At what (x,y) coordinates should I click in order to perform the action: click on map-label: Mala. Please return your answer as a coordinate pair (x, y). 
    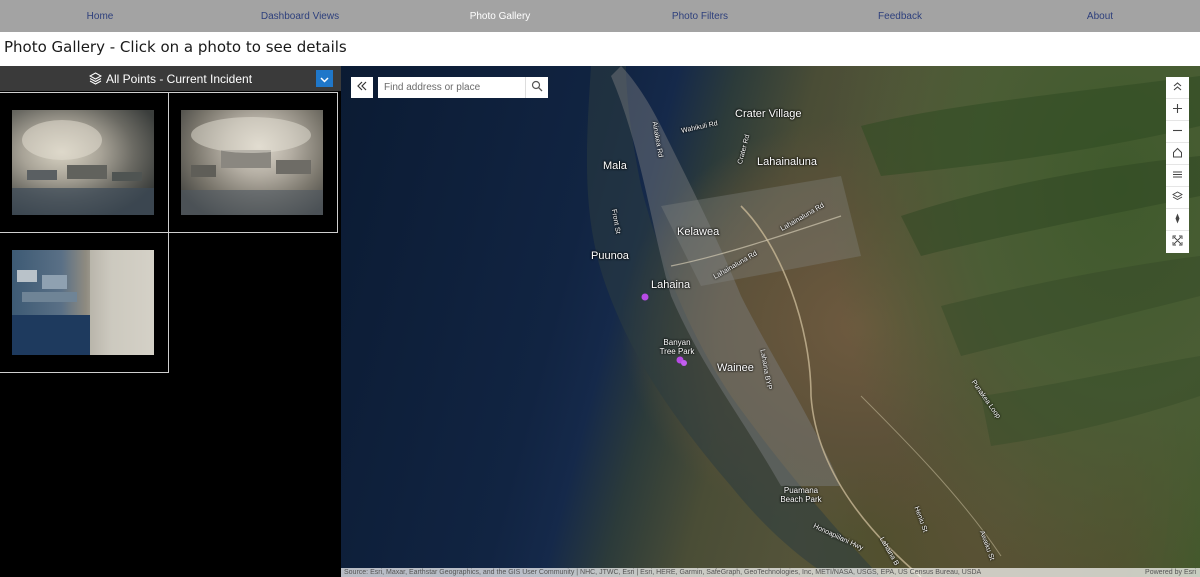
    Looking at the image, I should click on (615, 166).